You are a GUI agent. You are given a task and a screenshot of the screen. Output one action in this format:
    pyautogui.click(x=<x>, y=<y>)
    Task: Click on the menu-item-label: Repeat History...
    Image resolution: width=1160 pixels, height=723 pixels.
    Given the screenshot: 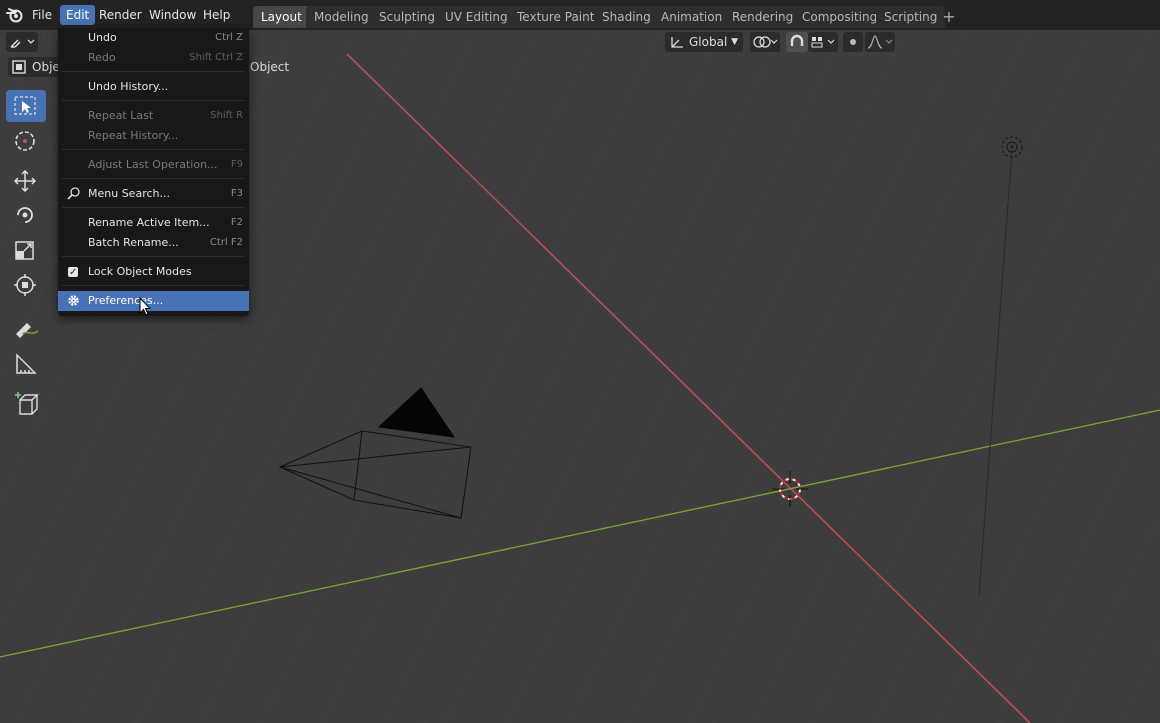 What is the action you would take?
    pyautogui.click(x=133, y=135)
    